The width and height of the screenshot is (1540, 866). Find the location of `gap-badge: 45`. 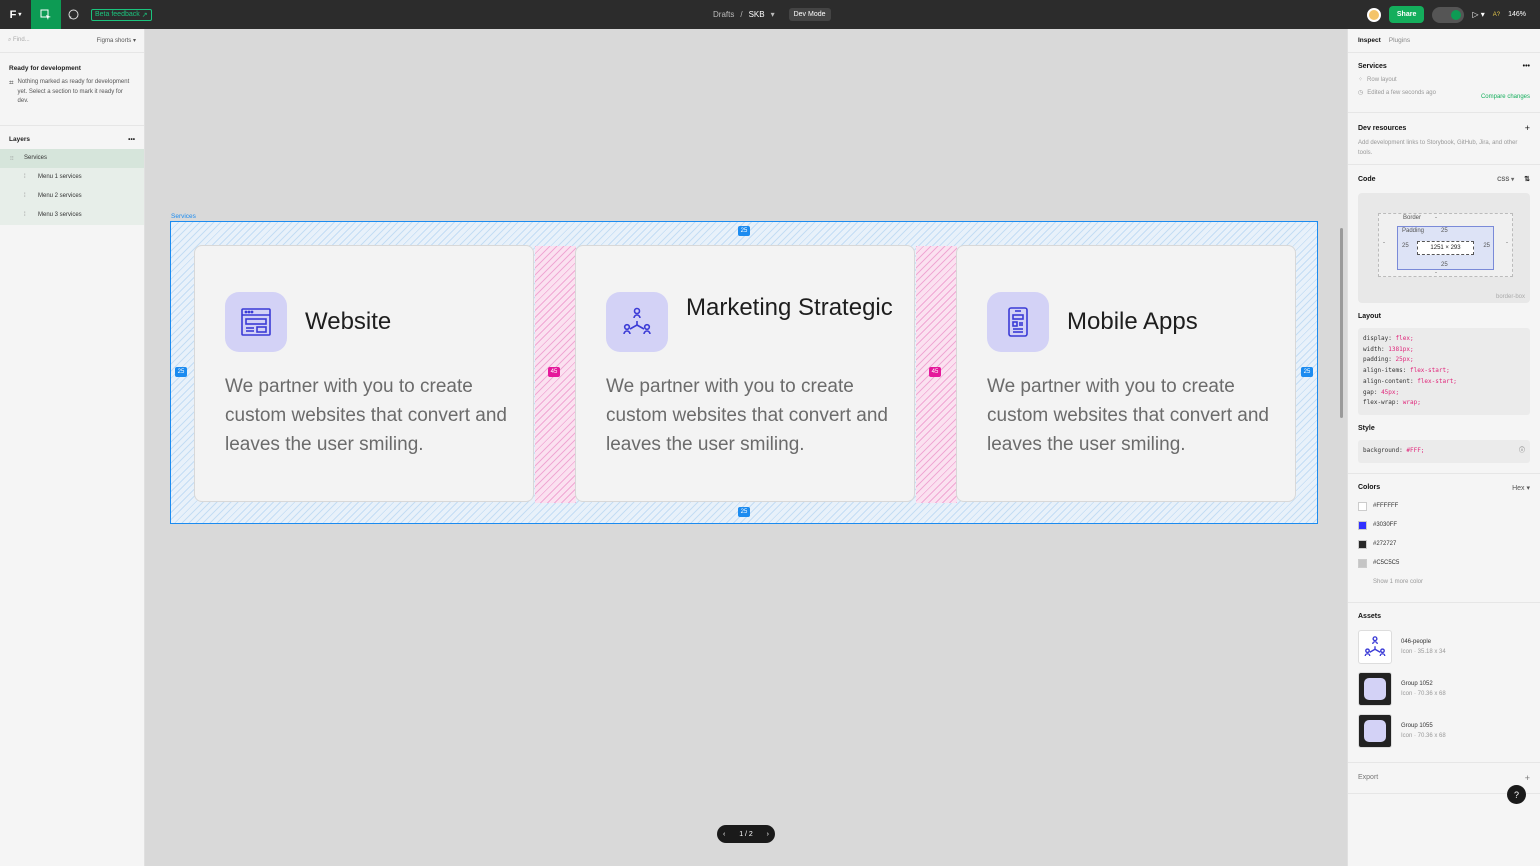

gap-badge: 45 is located at coordinates (935, 372).